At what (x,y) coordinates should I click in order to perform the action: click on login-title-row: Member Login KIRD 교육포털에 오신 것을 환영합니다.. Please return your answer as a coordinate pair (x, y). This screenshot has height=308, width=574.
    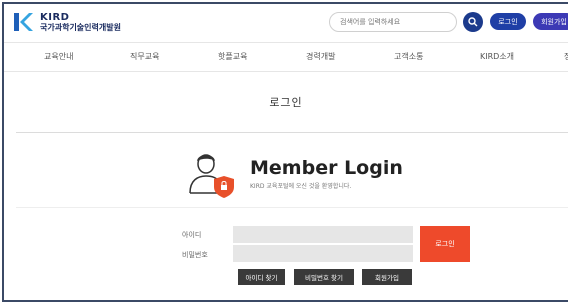
    Looking at the image, I should click on (293, 174).